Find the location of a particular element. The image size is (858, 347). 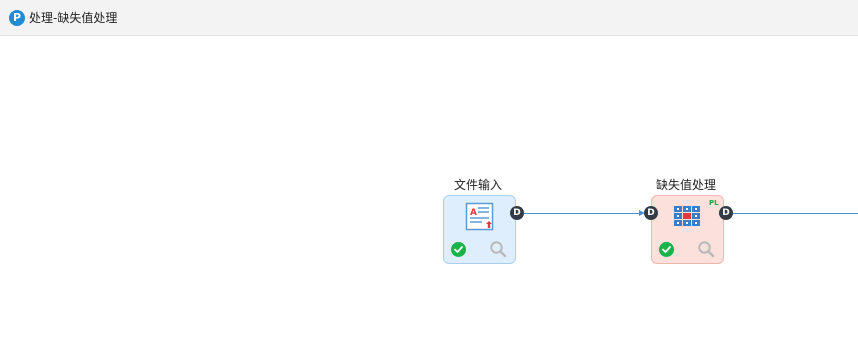

output-port-missing-value: D is located at coordinates (726, 213).